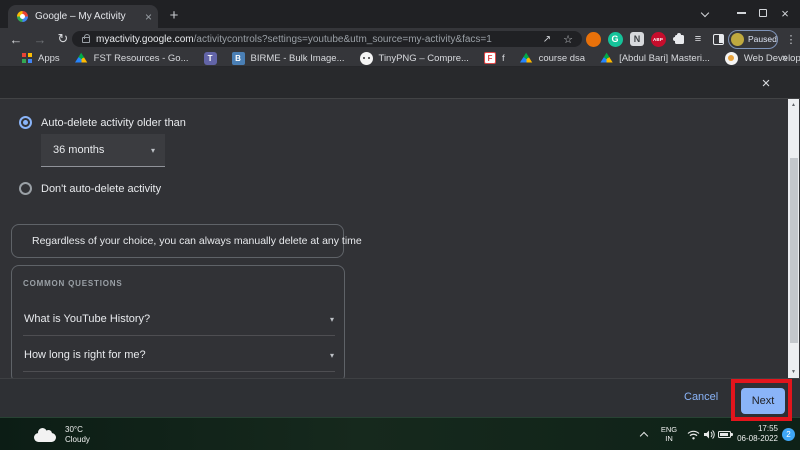 The width and height of the screenshot is (800, 450). Describe the element at coordinates (238, 58) in the screenshot. I see `birme-icon` at that location.